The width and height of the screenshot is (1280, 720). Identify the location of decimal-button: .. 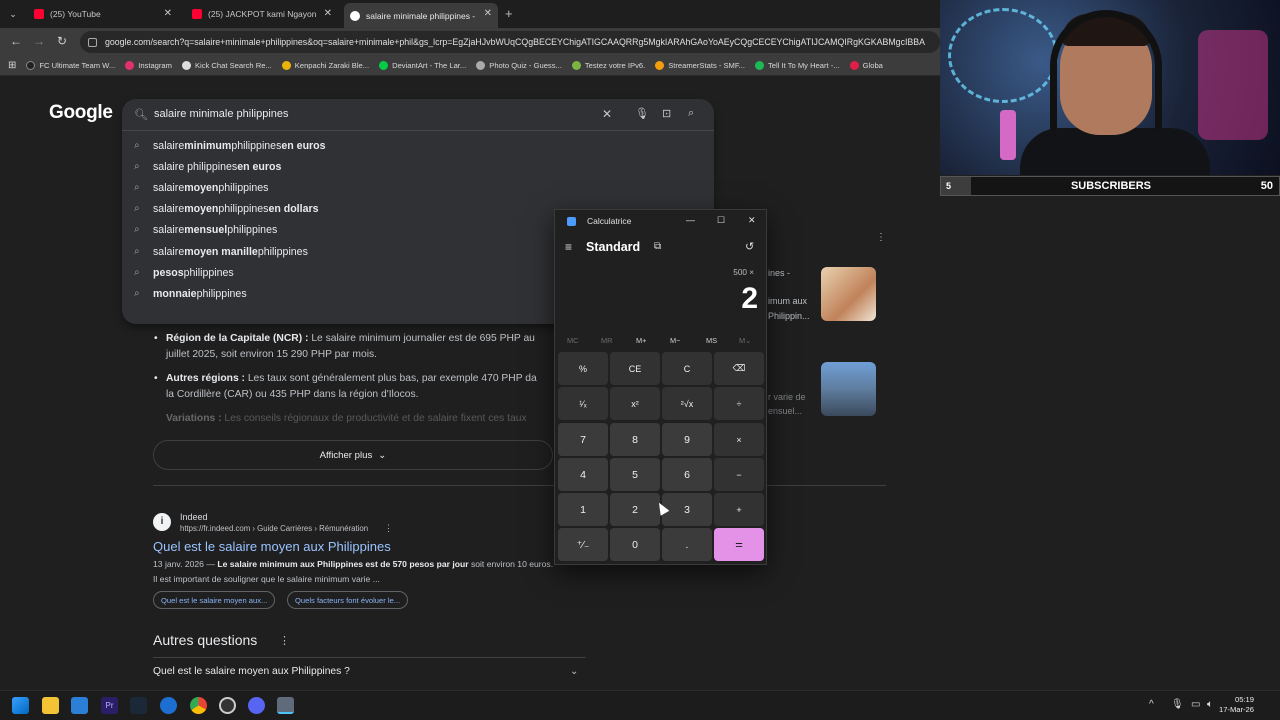
(687, 544).